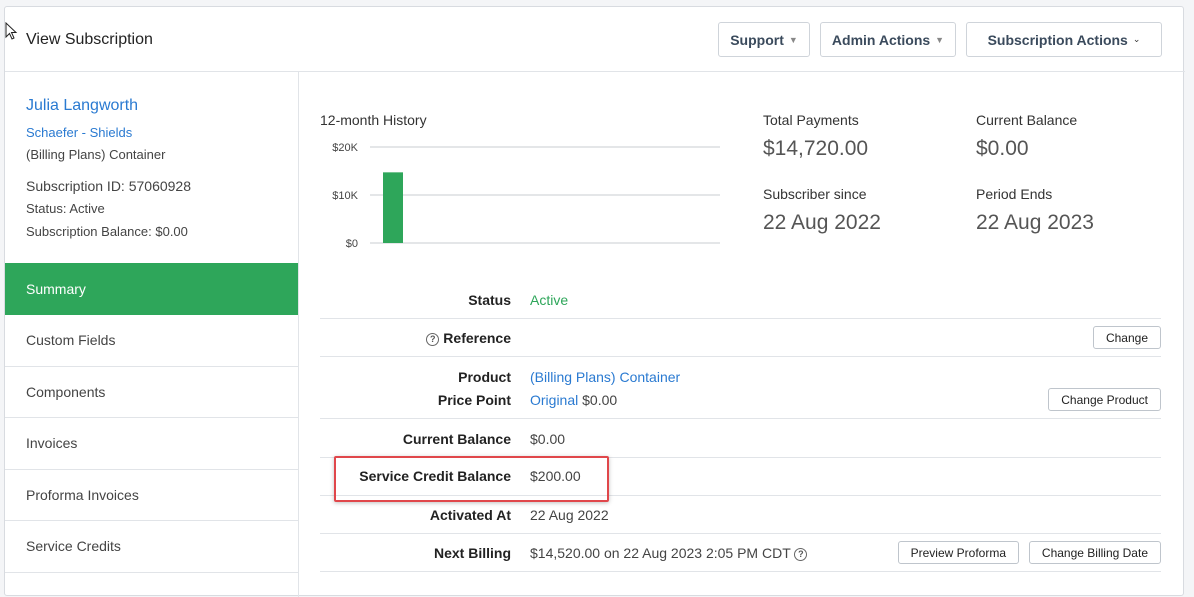 The width and height of the screenshot is (1194, 597). Describe the element at coordinates (740, 438) in the screenshot. I see `current-balance-row: Current Balance $0.00` at that location.